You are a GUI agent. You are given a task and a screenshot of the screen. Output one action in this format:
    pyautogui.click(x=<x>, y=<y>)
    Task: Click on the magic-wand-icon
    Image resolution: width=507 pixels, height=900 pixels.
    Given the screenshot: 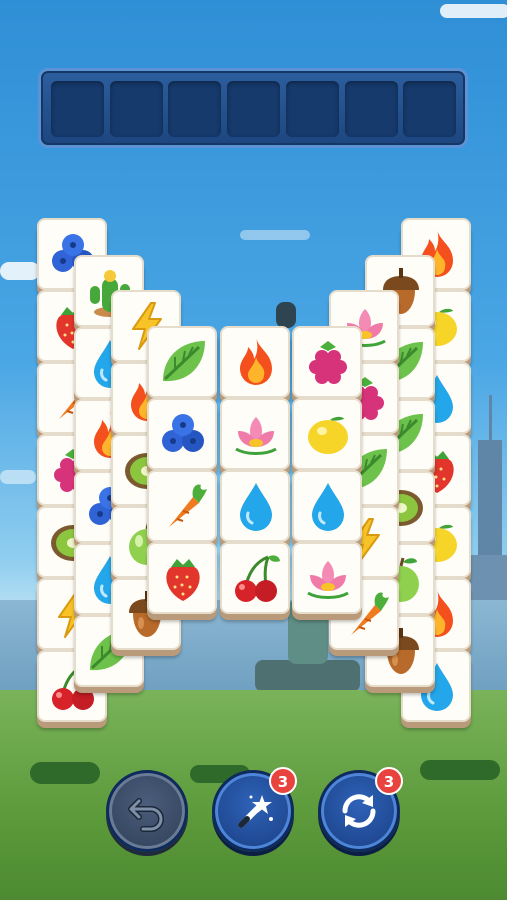 What is the action you would take?
    pyautogui.click(x=255, y=811)
    